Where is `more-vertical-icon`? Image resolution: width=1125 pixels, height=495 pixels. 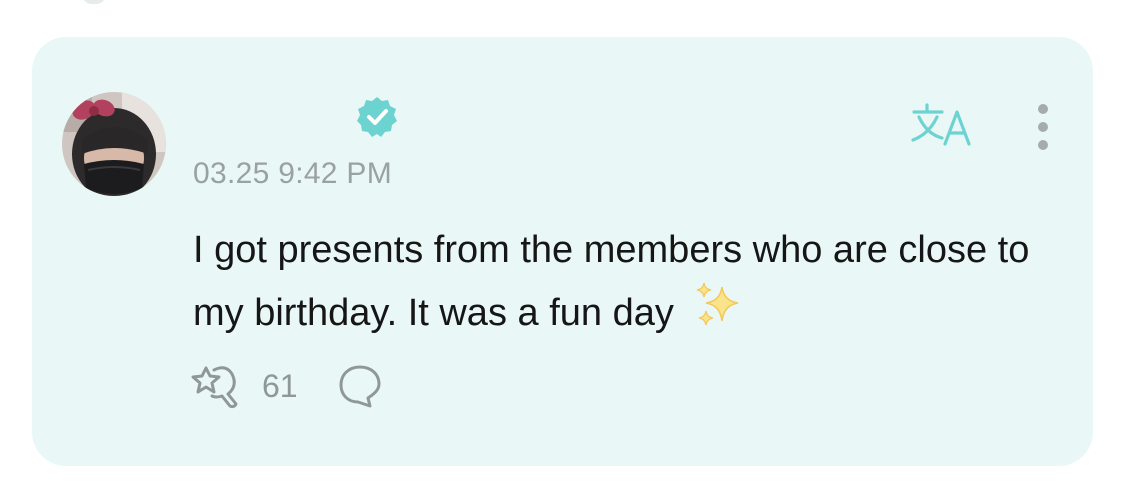 more-vertical-icon is located at coordinates (1043, 127).